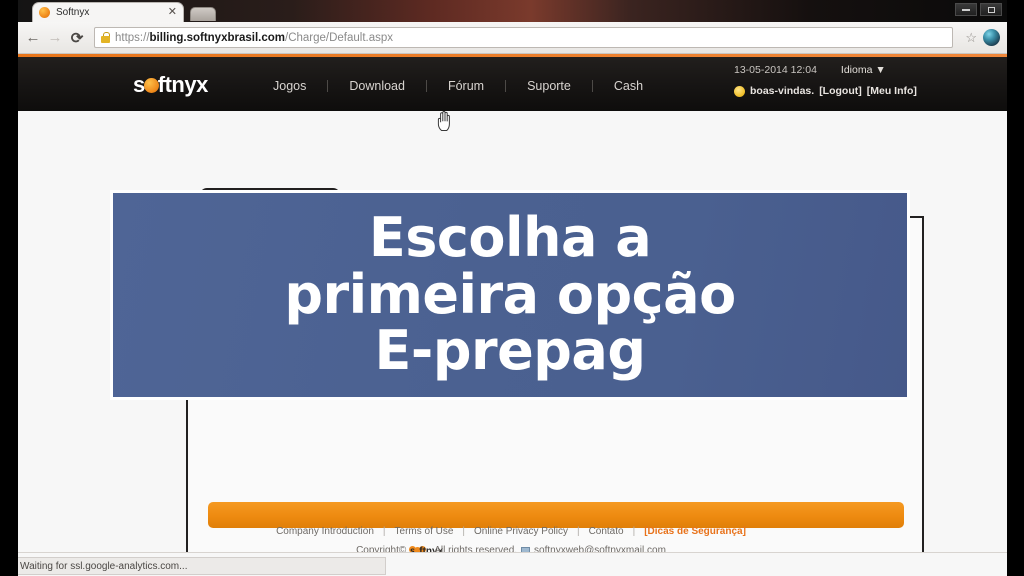 This screenshot has height=576, width=1024. What do you see at coordinates (863, 70) in the screenshot?
I see `language-selector: Idioma ▼` at bounding box center [863, 70].